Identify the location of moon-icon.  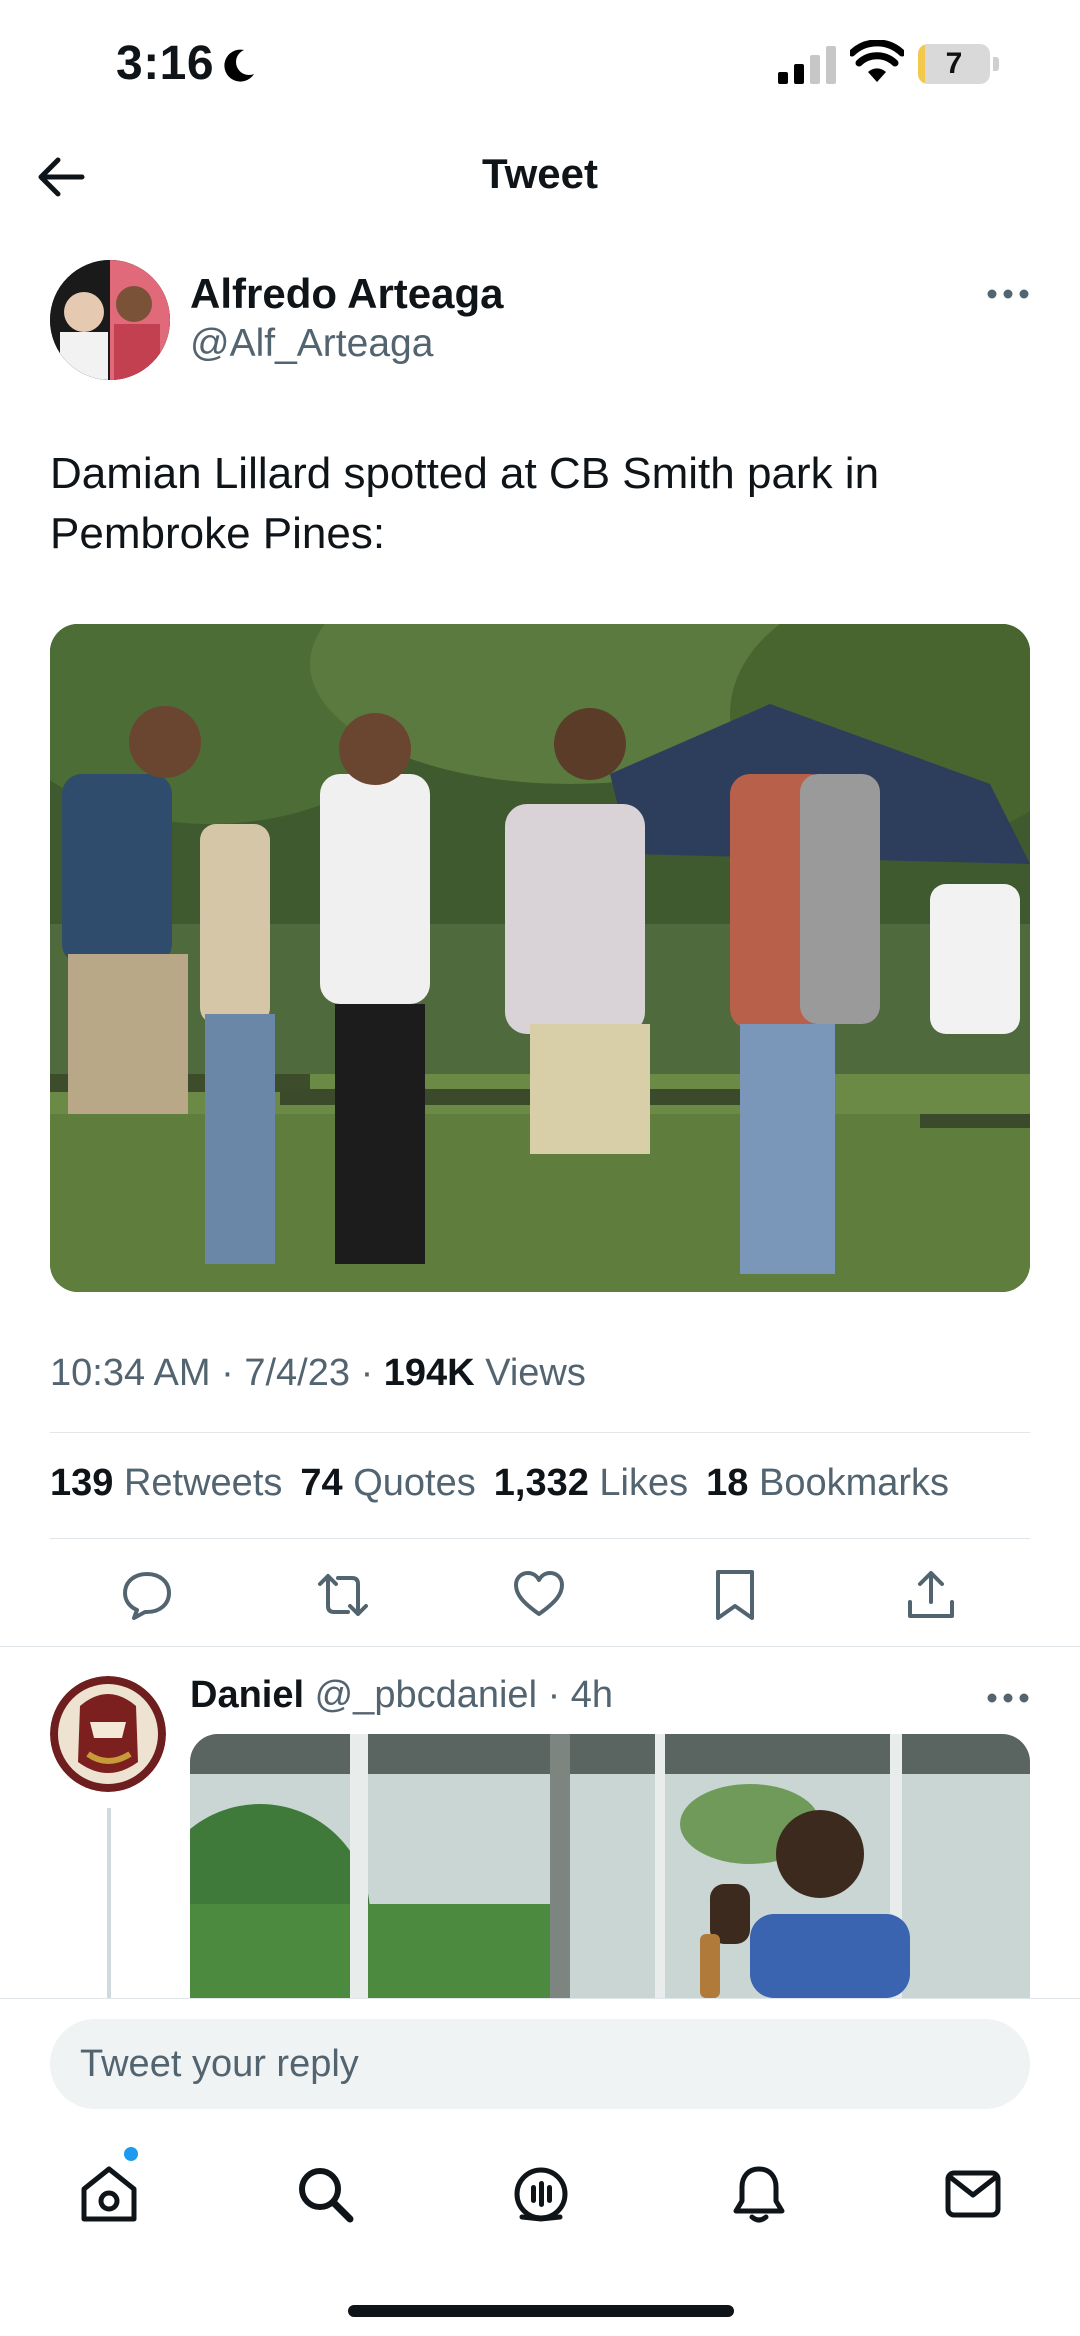
(239, 65).